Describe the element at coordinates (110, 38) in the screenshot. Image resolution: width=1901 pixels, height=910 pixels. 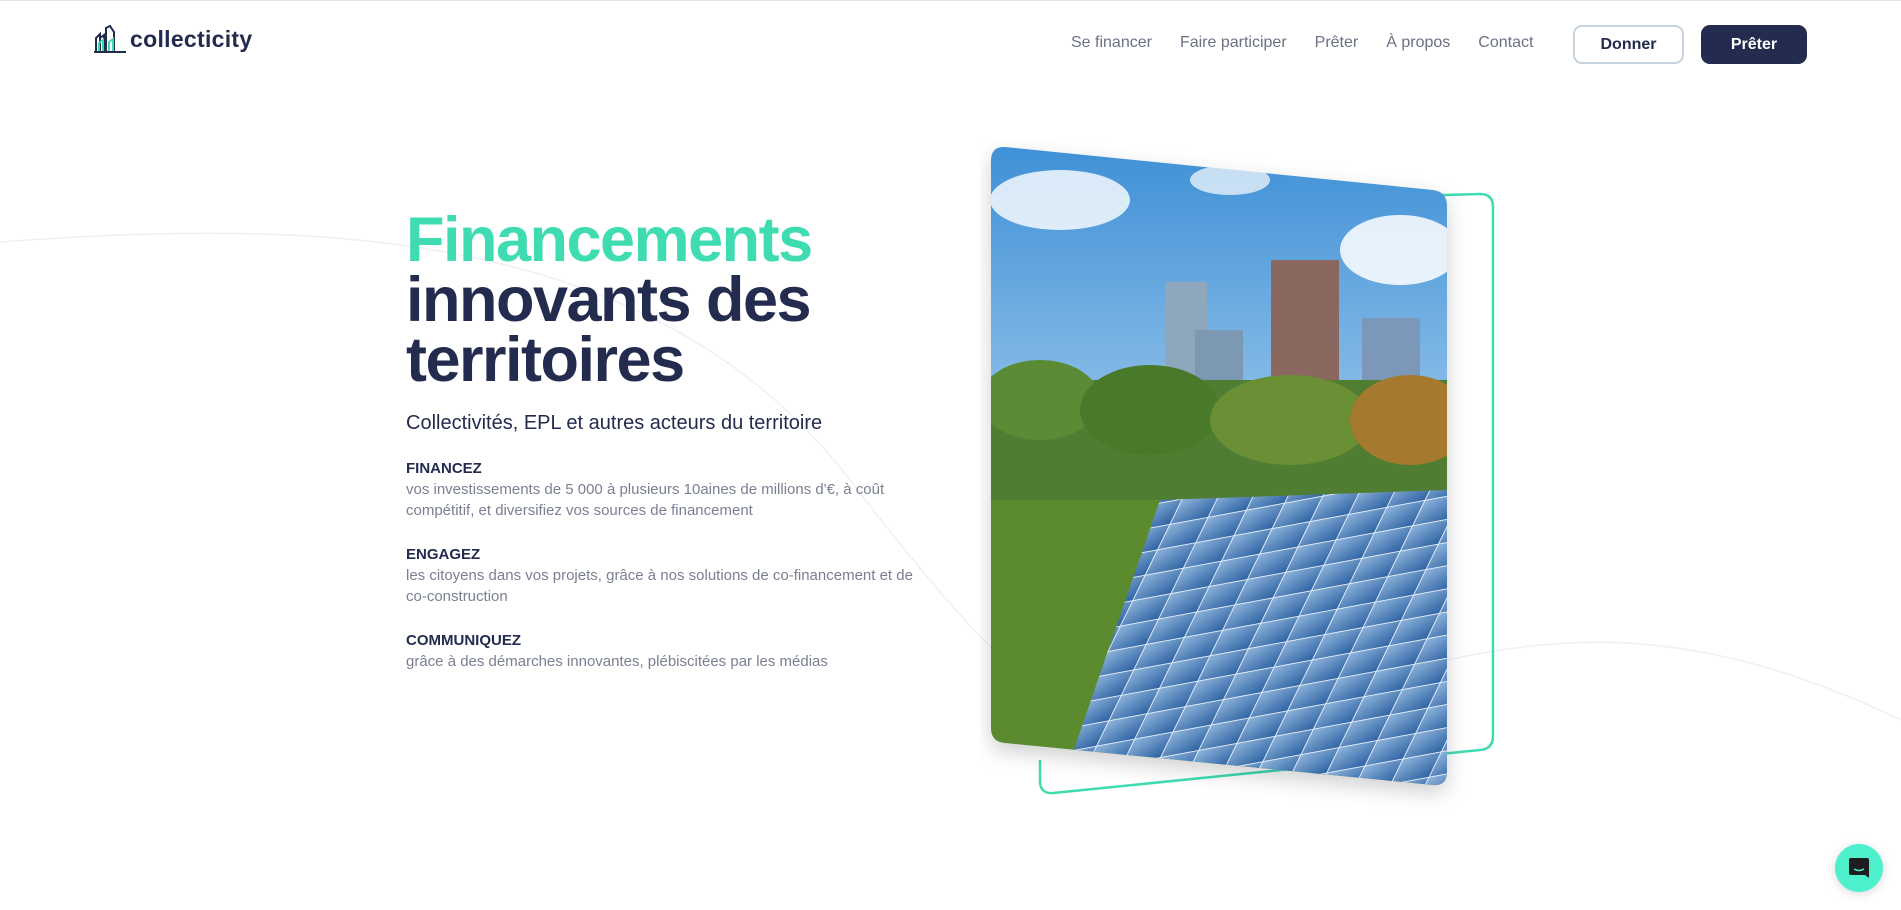
I see `city-buildings-logo-icon` at that location.